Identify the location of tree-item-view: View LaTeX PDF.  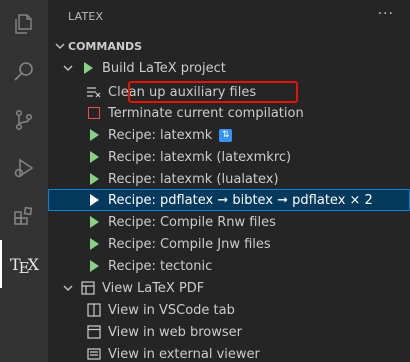
(229, 288).